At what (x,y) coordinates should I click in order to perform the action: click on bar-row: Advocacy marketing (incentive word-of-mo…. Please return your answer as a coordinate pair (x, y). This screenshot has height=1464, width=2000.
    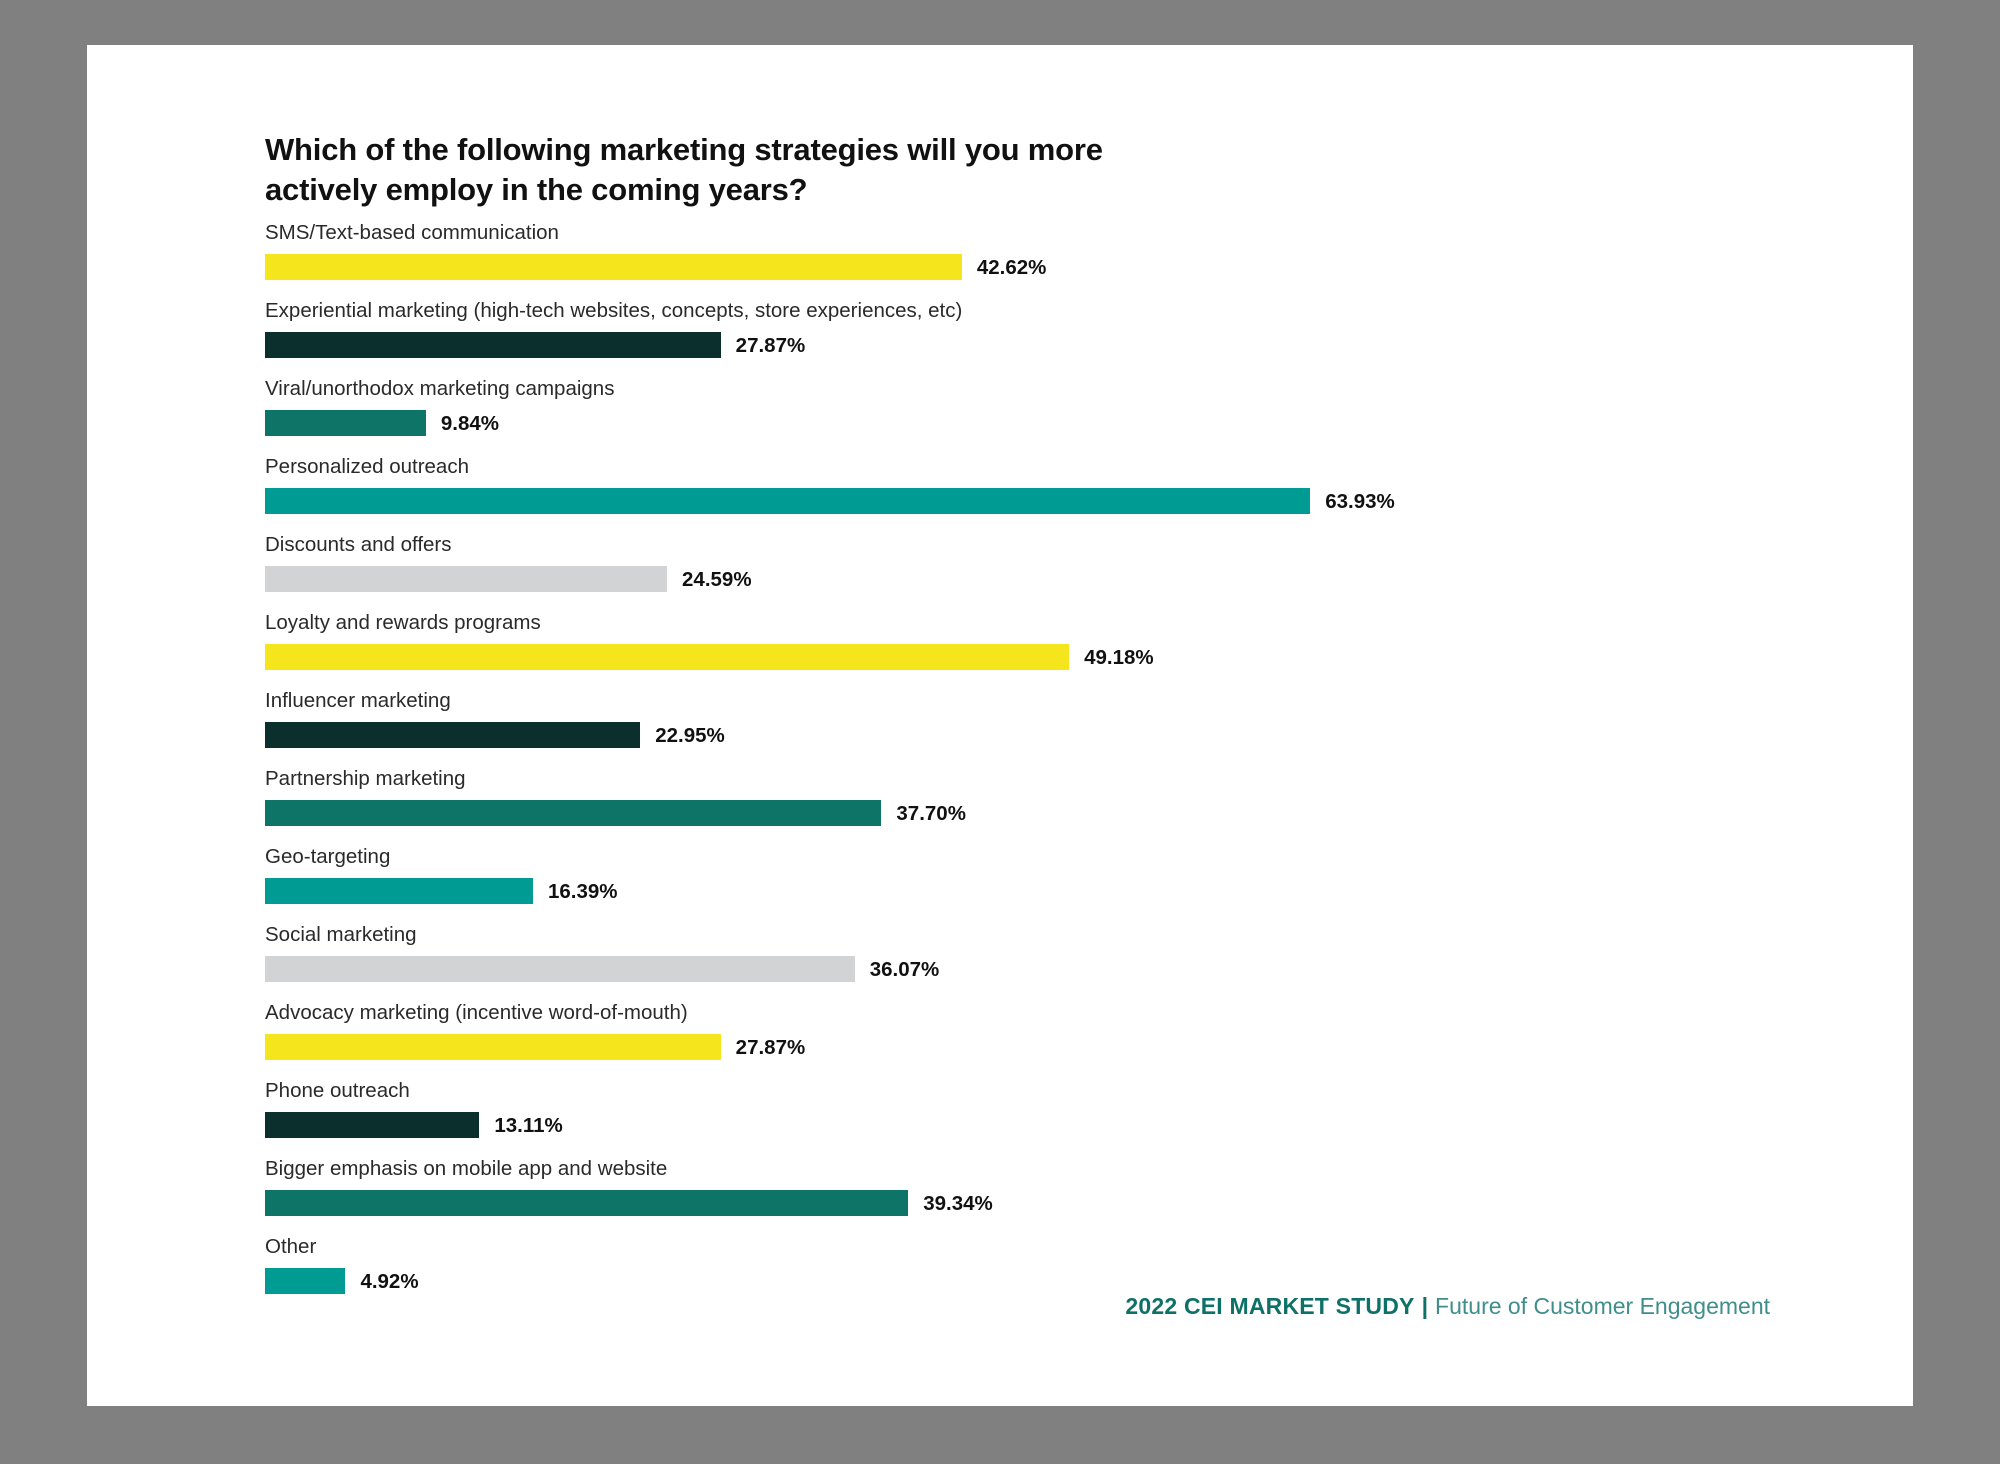
    Looking at the image, I should click on (1065, 1041).